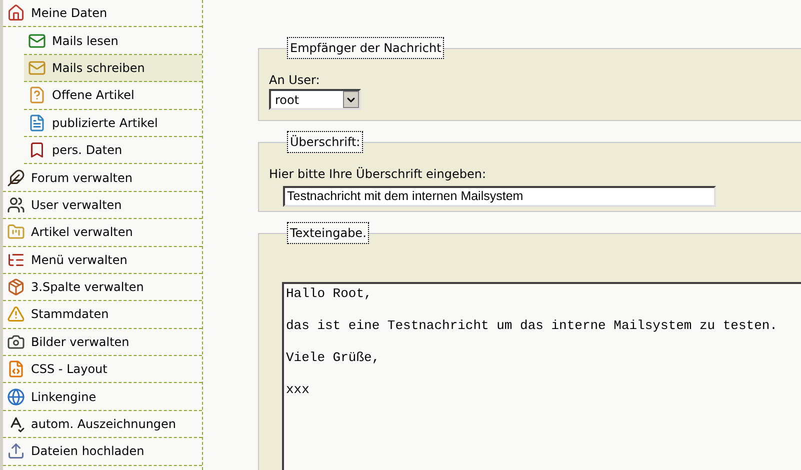 The width and height of the screenshot is (801, 470). Describe the element at coordinates (16, 397) in the screenshot. I see `globe-icon` at that location.